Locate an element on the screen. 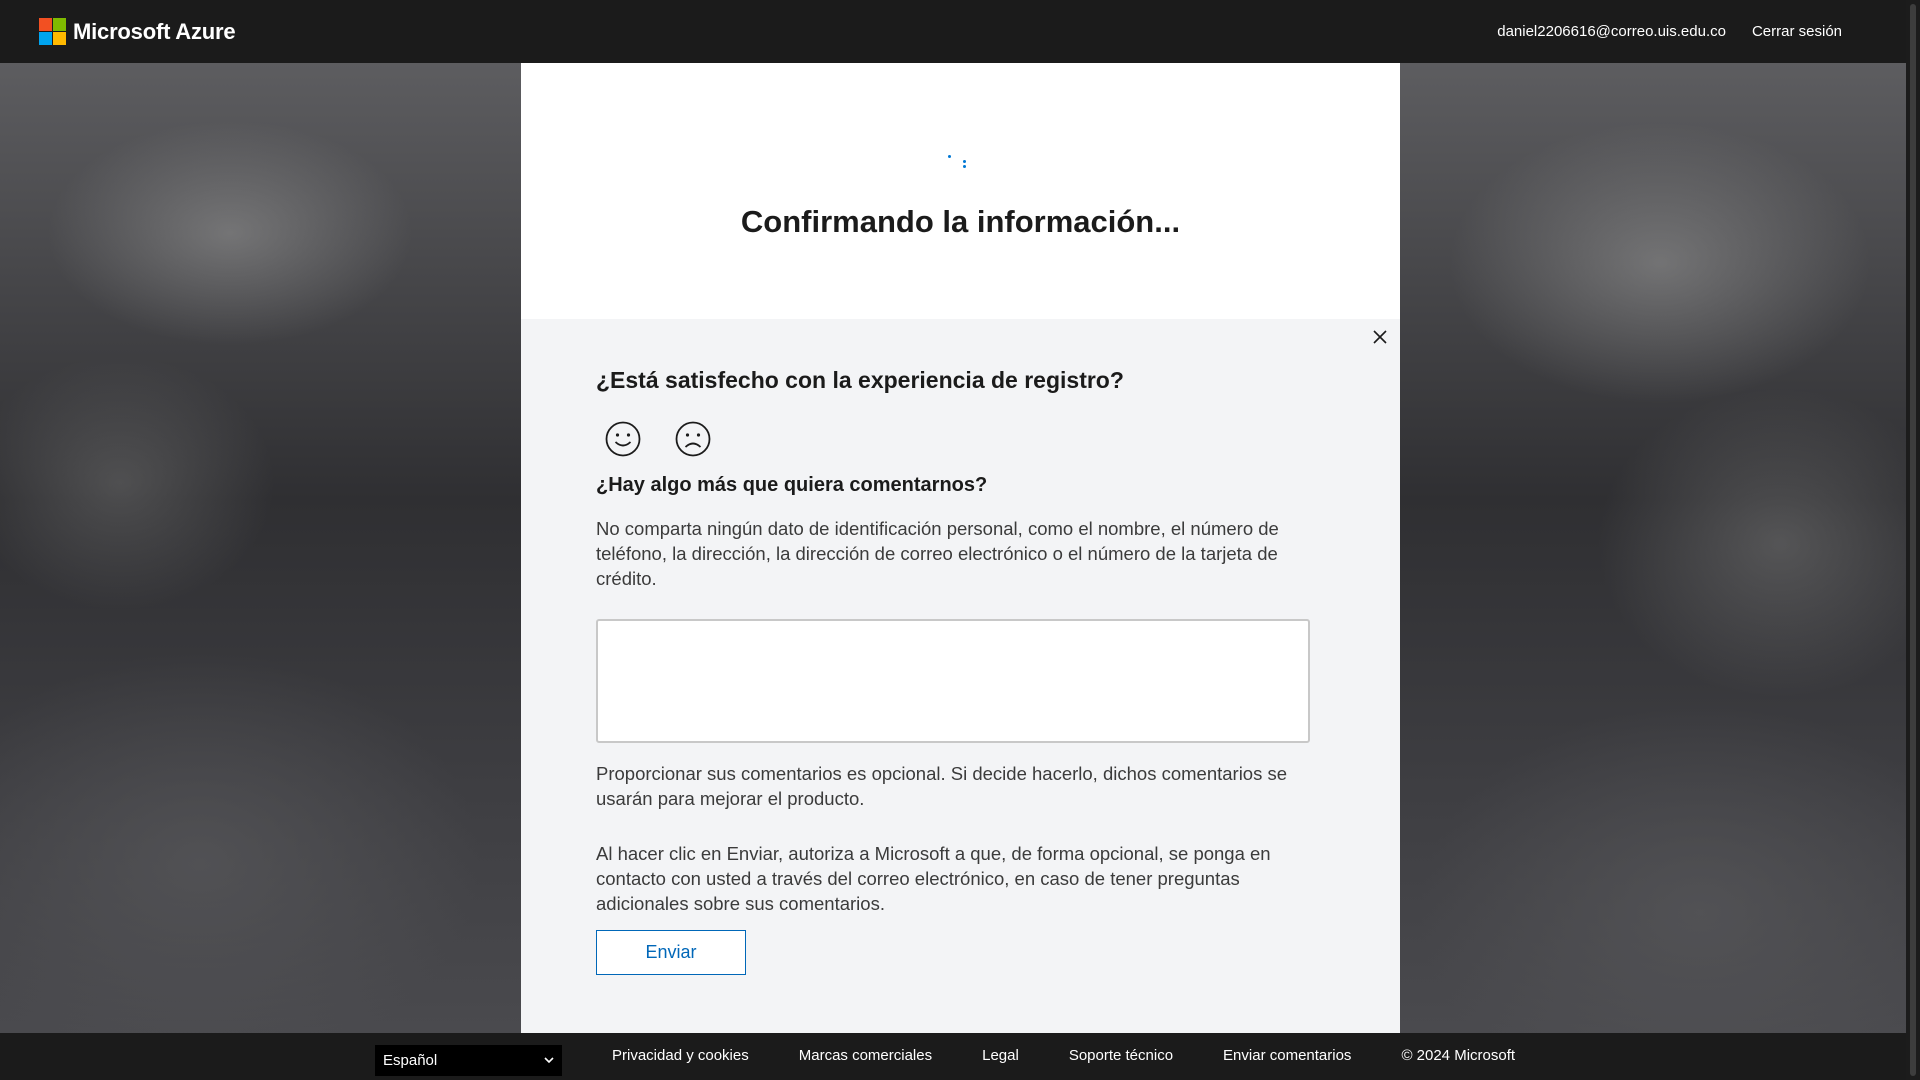 This screenshot has width=1920, height=1080. smile-icon is located at coordinates (623, 439).